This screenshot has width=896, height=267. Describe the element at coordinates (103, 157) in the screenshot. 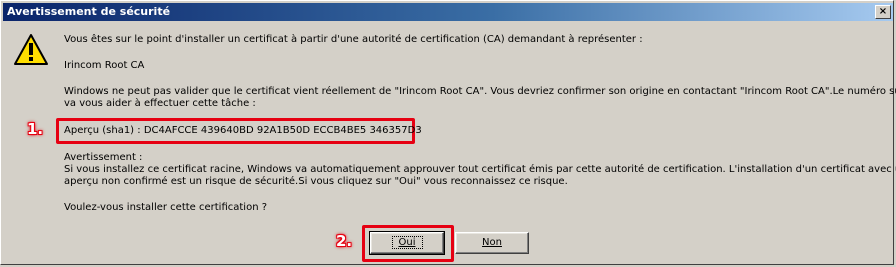

I see `avertissement-title: Avertissement :` at that location.